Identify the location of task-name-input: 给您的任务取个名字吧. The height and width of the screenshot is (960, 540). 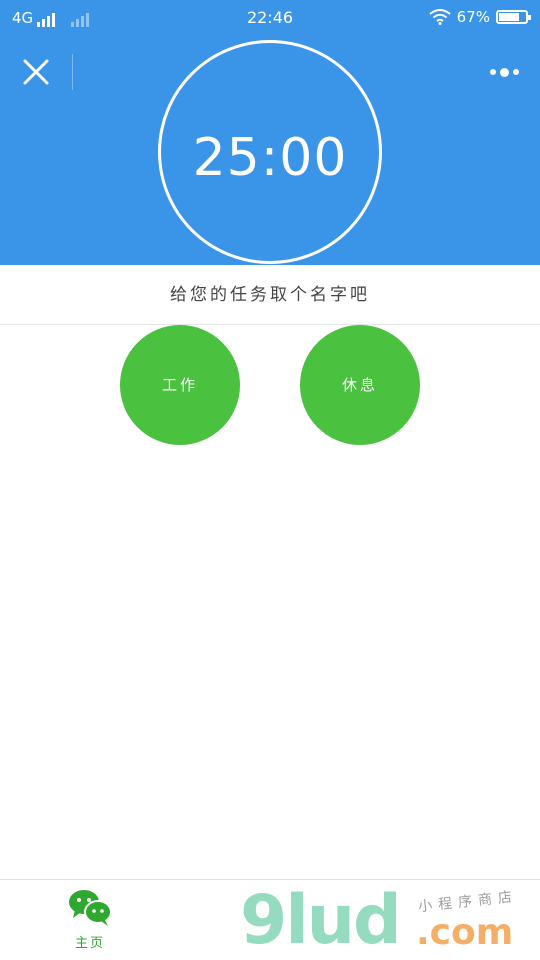
(270, 295).